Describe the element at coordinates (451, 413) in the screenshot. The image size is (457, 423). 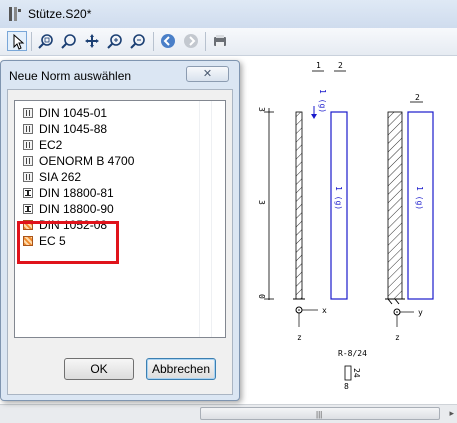
I see `scroll-right-arrow-icon: ▸` at that location.